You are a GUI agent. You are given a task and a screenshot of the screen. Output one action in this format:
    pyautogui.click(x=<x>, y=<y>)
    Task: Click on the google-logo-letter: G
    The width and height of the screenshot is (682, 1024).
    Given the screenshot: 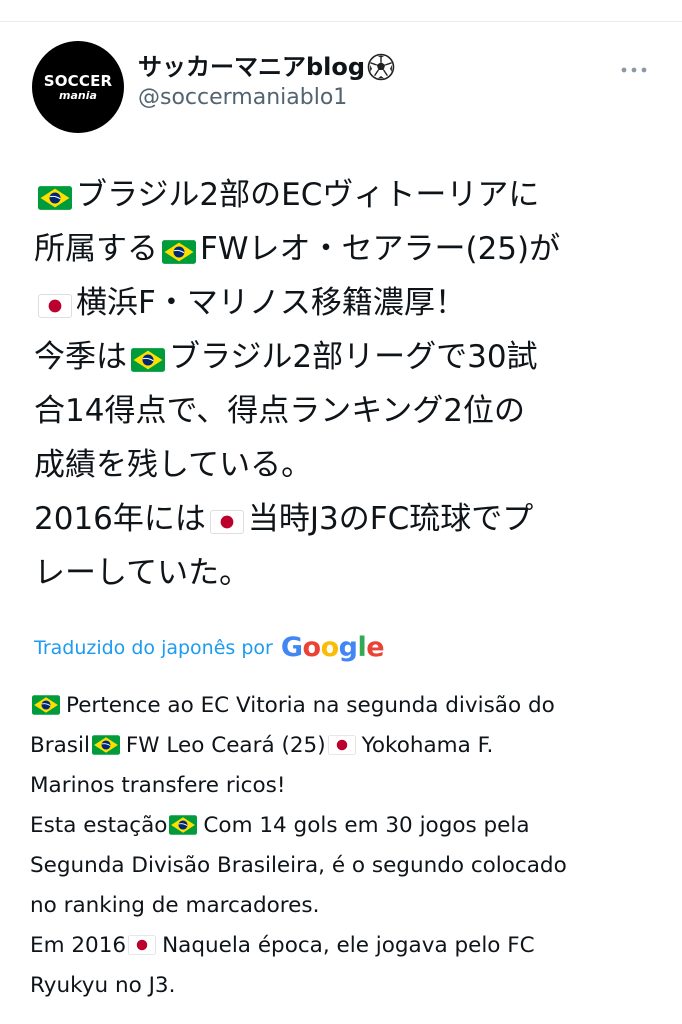 What is the action you would take?
    pyautogui.click(x=291, y=647)
    